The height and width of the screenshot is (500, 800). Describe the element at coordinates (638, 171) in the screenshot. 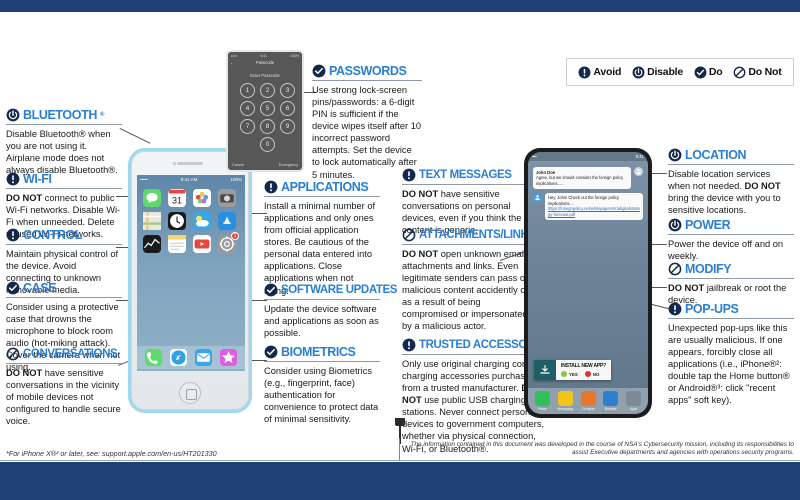

I see `avatar` at that location.